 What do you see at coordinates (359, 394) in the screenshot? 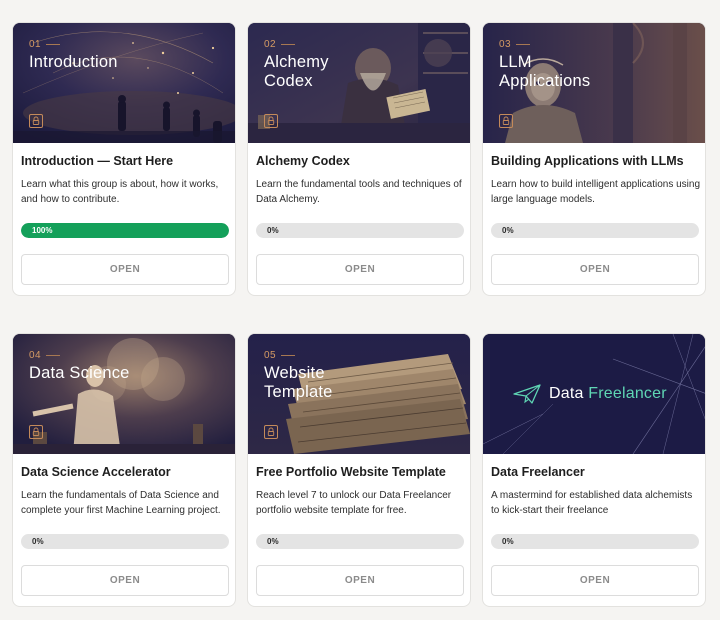
I see `course-hero-image: 05 Website Template` at bounding box center [359, 394].